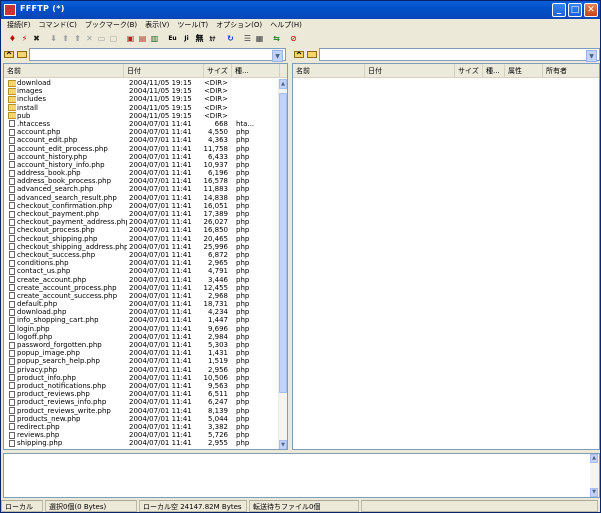 The image size is (601, 513). What do you see at coordinates (24, 38) in the screenshot?
I see `quick-connect-icon: ⚡` at bounding box center [24, 38].